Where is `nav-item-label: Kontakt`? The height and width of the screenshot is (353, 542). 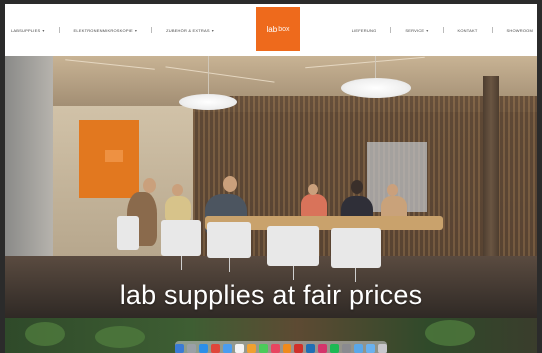 nav-item-label: Kontakt is located at coordinates (467, 30).